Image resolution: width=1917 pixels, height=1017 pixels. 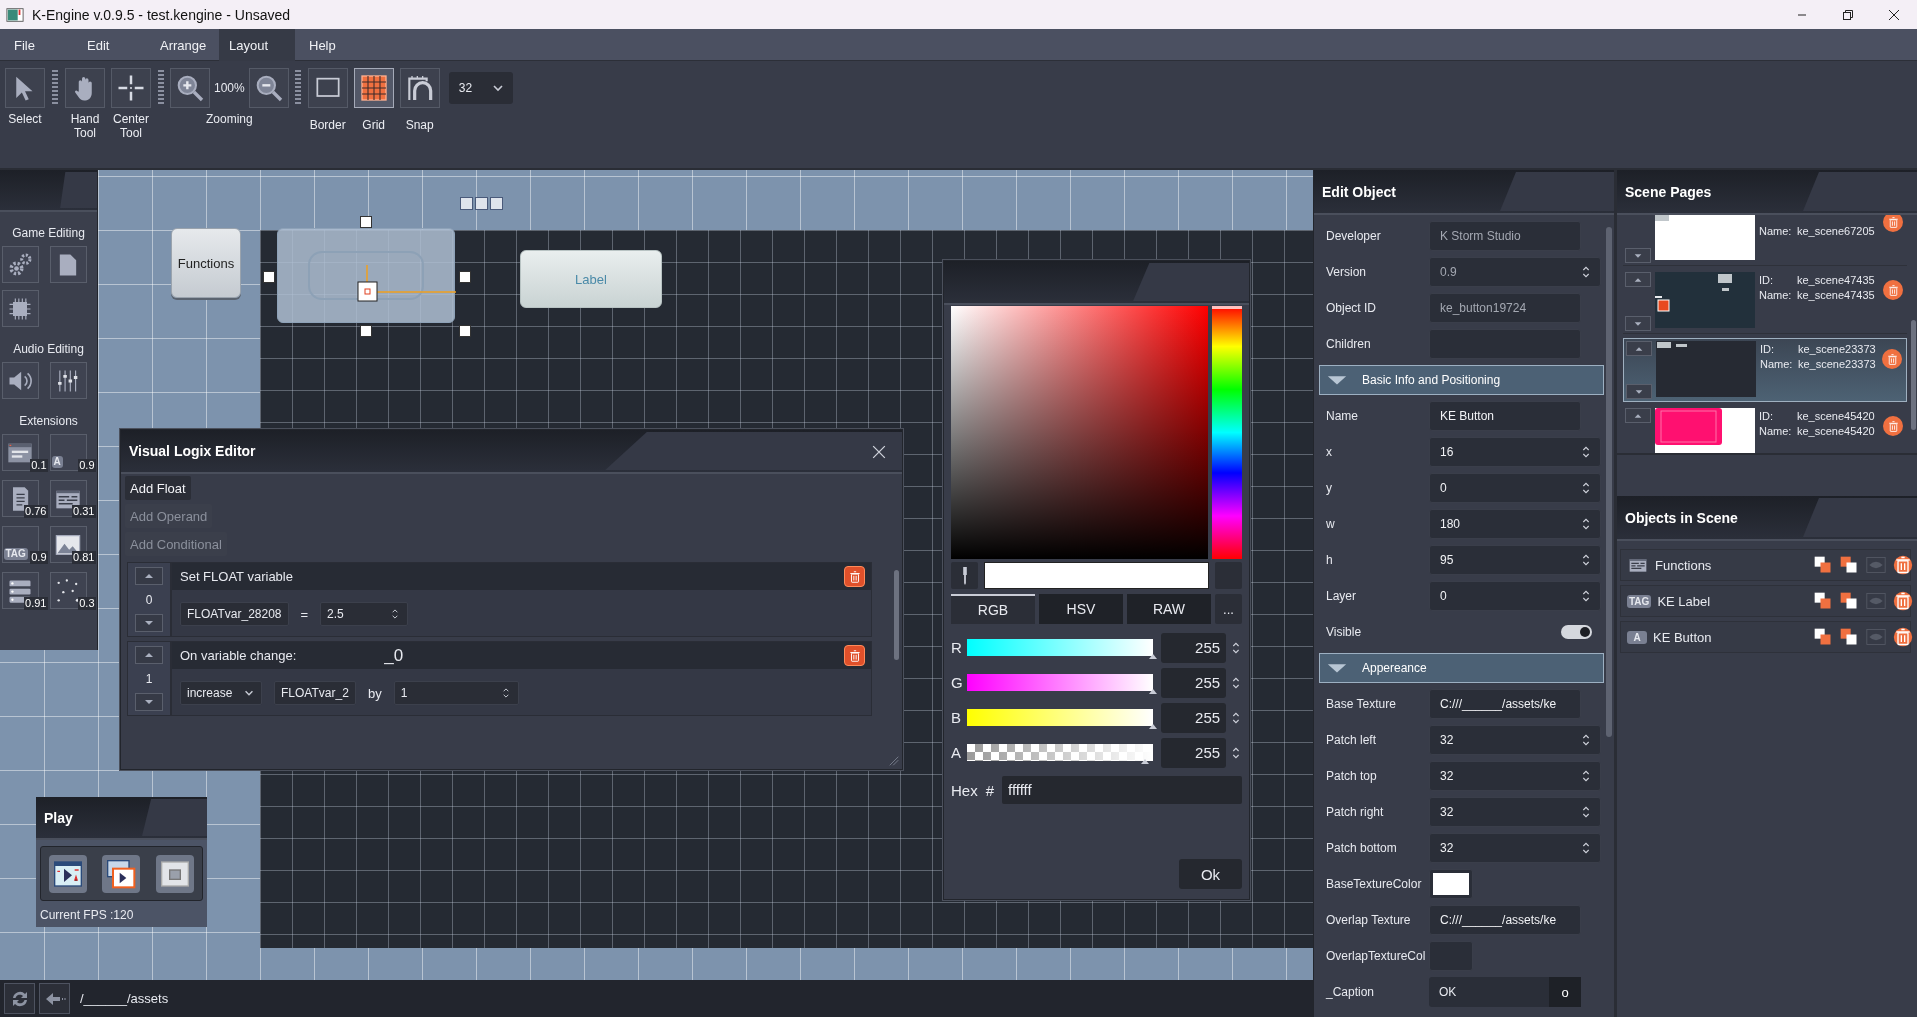 I want to click on mode-tab: RGB, so click(x=993, y=609).